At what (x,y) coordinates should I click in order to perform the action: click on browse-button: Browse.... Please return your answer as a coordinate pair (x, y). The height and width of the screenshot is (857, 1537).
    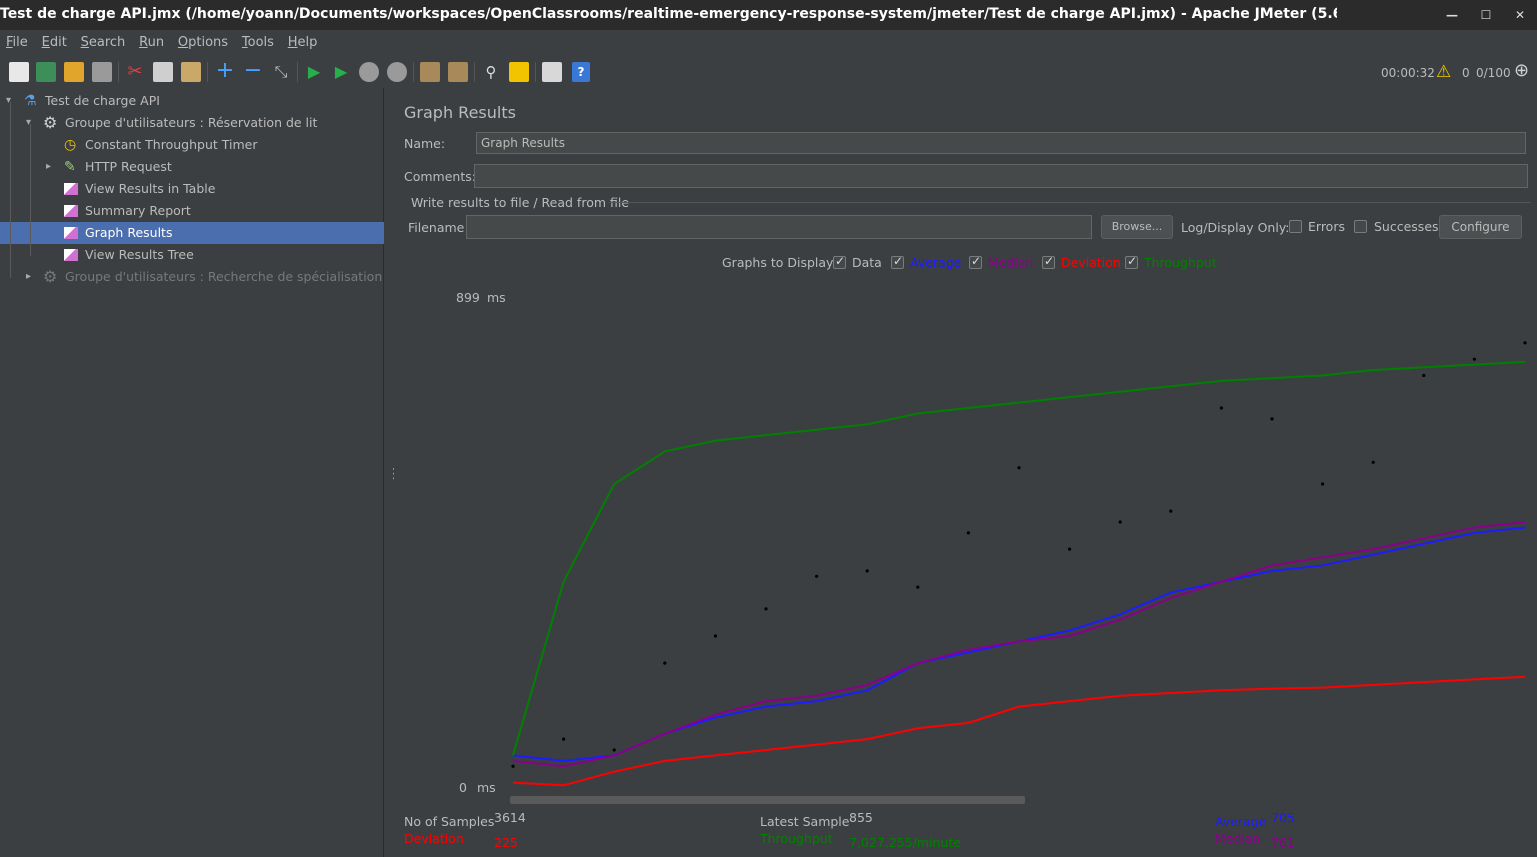
    Looking at the image, I should click on (1137, 227).